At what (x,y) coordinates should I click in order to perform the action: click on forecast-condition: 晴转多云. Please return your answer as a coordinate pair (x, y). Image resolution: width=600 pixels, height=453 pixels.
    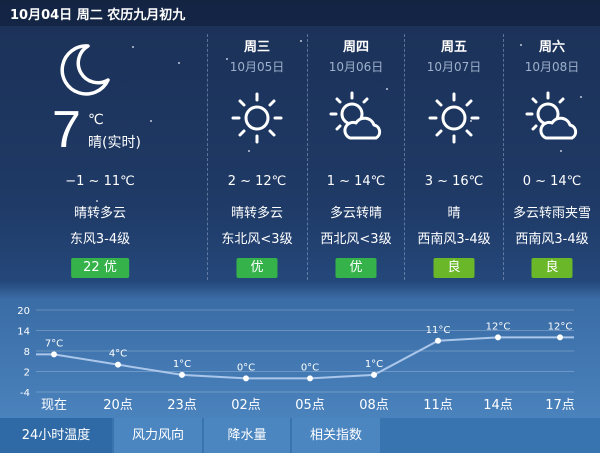
    Looking at the image, I should click on (256, 213).